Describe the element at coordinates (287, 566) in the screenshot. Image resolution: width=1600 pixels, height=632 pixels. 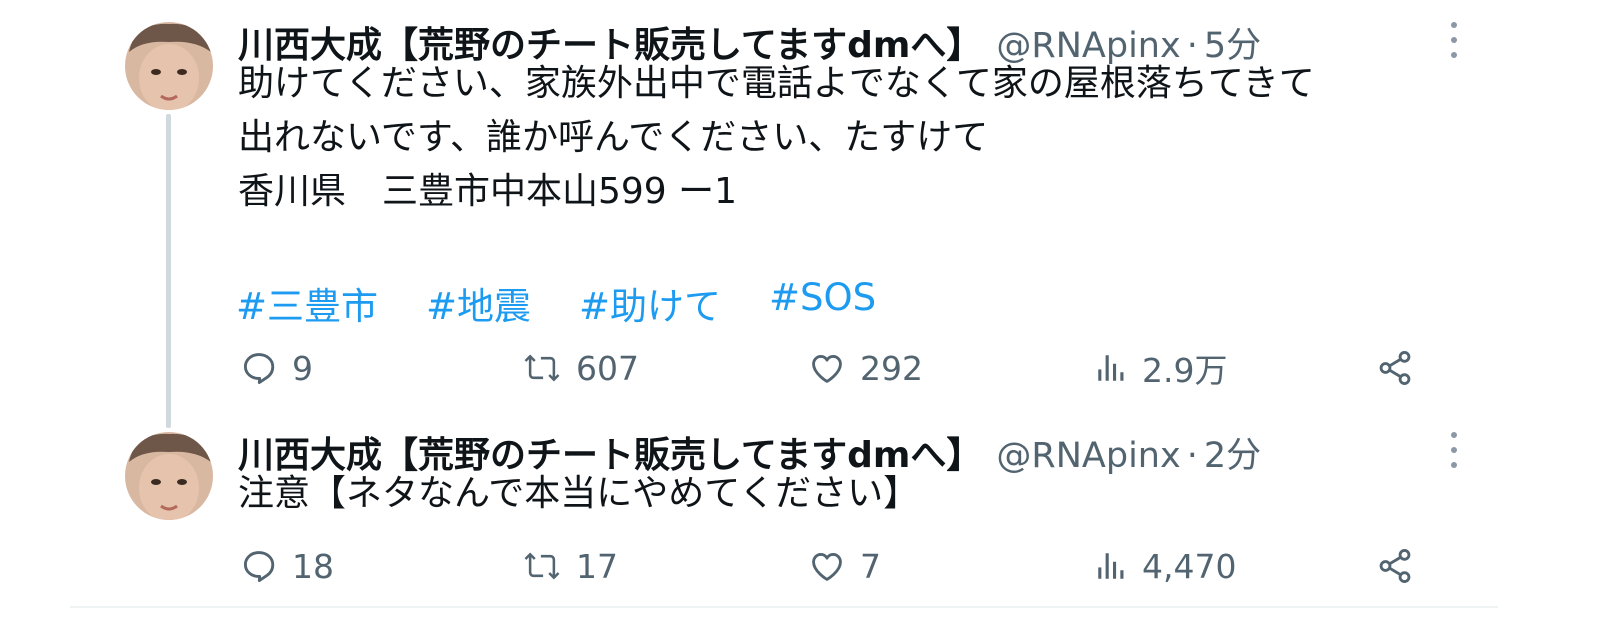
I see `reply-button: 18` at that location.